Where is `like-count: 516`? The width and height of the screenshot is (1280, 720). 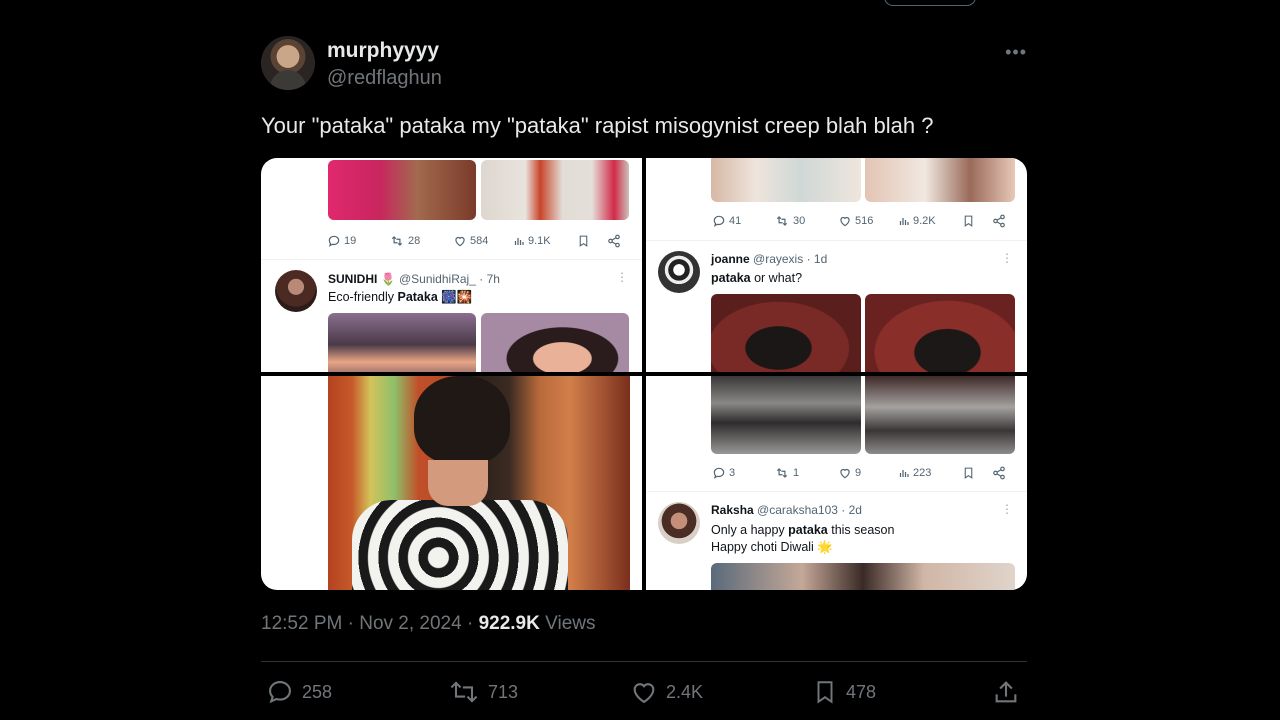
like-count: 516 is located at coordinates (864, 221).